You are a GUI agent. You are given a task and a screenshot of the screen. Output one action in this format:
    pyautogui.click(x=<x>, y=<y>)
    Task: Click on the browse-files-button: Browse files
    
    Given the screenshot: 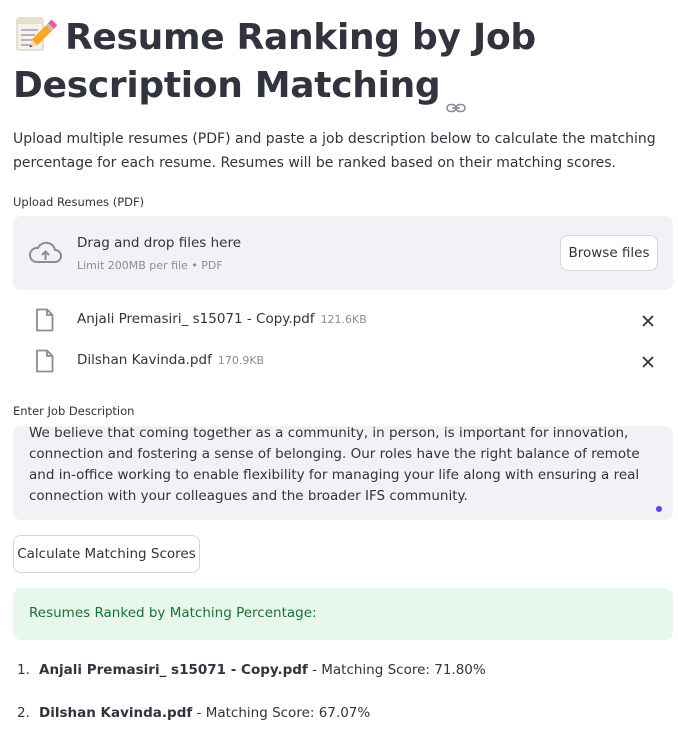 What is the action you would take?
    pyautogui.click(x=609, y=253)
    